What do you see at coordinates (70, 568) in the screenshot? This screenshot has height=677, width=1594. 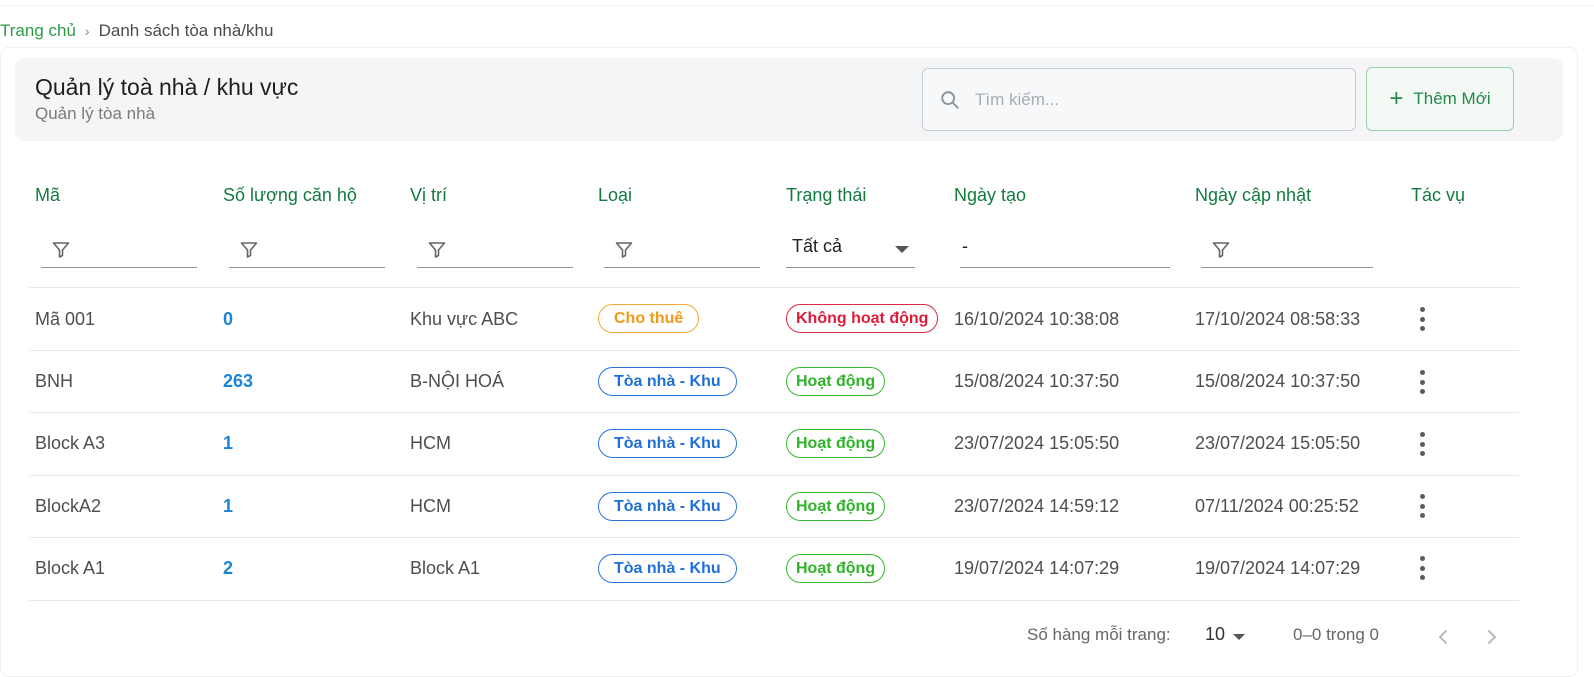 I see `cell-code: Block A1` at bounding box center [70, 568].